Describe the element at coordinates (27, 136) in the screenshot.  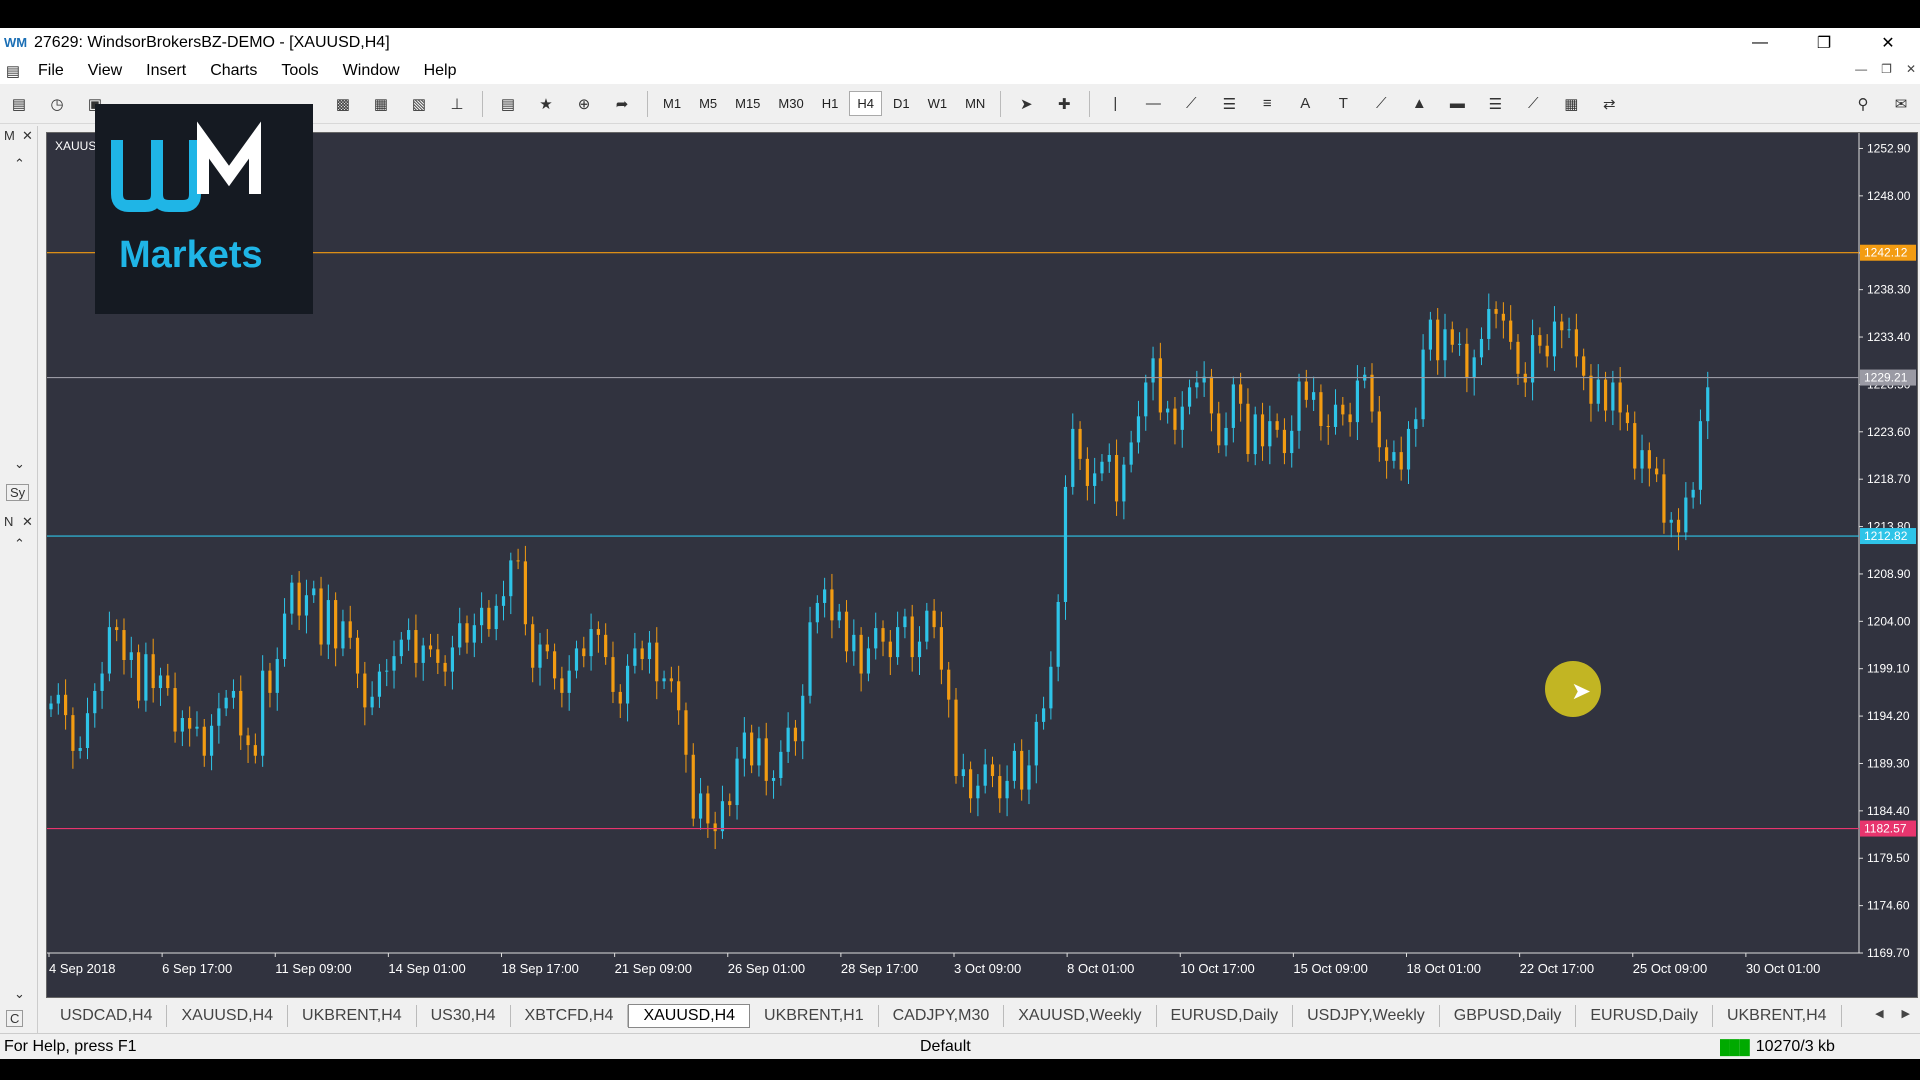
I see `market-watch-close-icon: ✕` at that location.